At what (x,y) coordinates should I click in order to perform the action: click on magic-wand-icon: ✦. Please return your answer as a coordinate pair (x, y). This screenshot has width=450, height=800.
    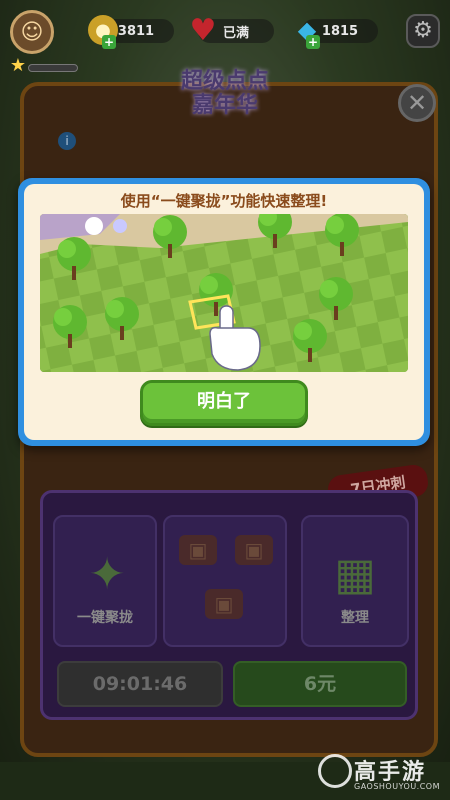
    Looking at the image, I should click on (107, 574).